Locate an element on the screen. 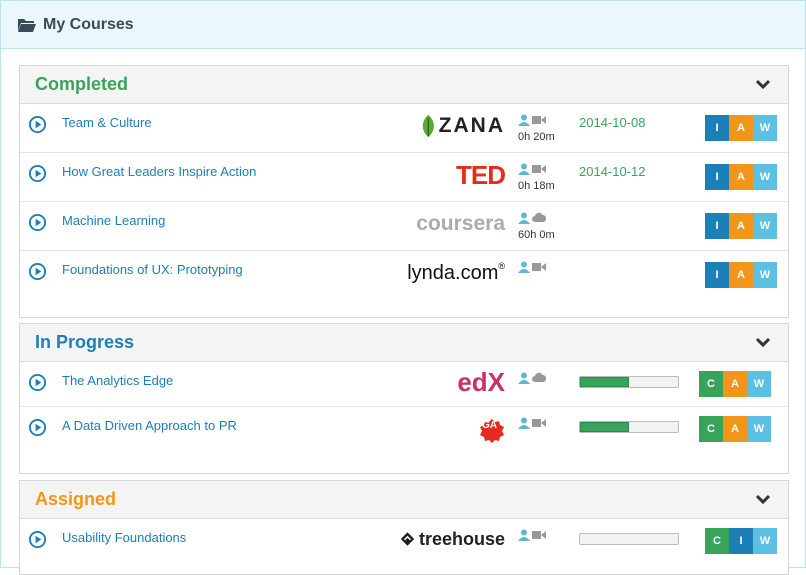 This screenshot has height=575, width=806. provider-name: coursera is located at coordinates (460, 223).